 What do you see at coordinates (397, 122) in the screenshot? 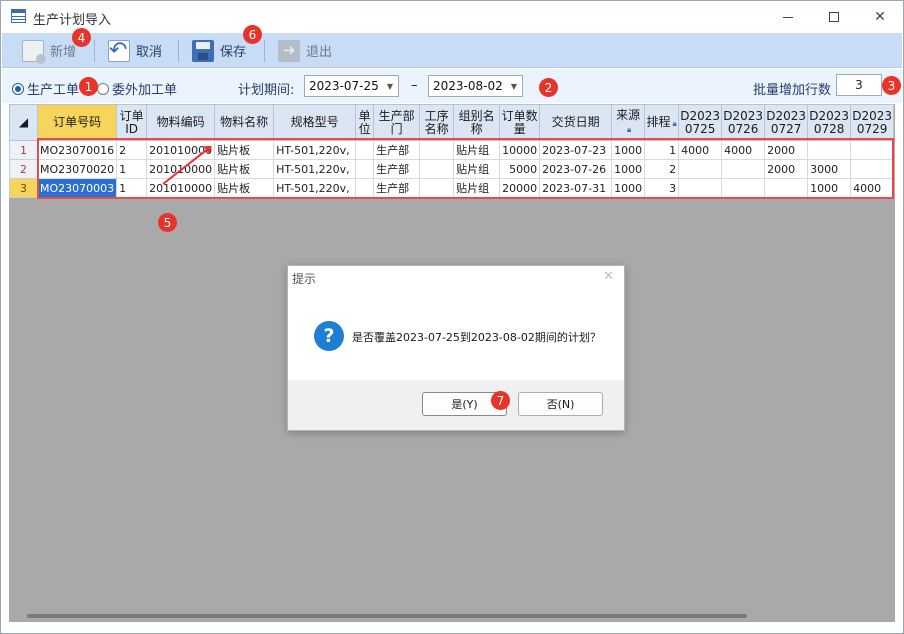
I see `col-header-dept: 生产部门` at bounding box center [397, 122].